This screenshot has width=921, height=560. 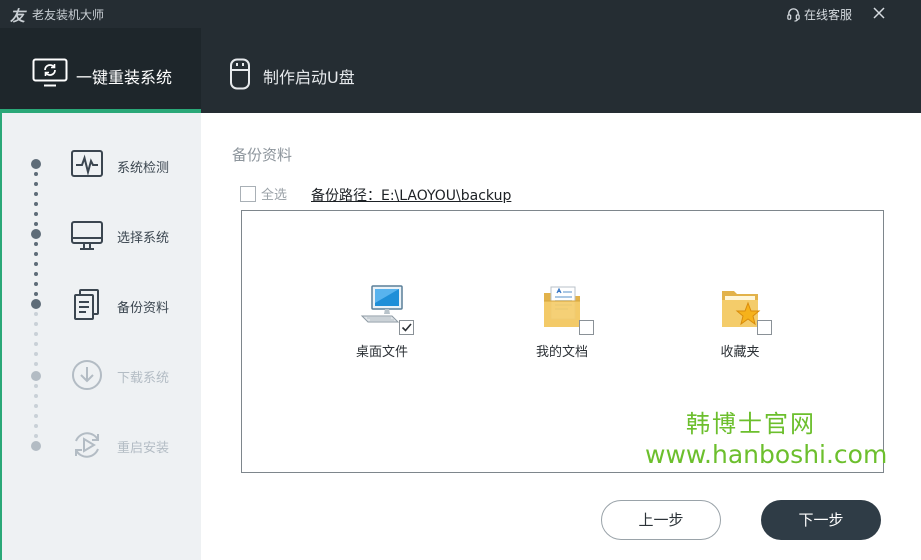 What do you see at coordinates (87, 375) in the screenshot?
I see `download-icon` at bounding box center [87, 375].